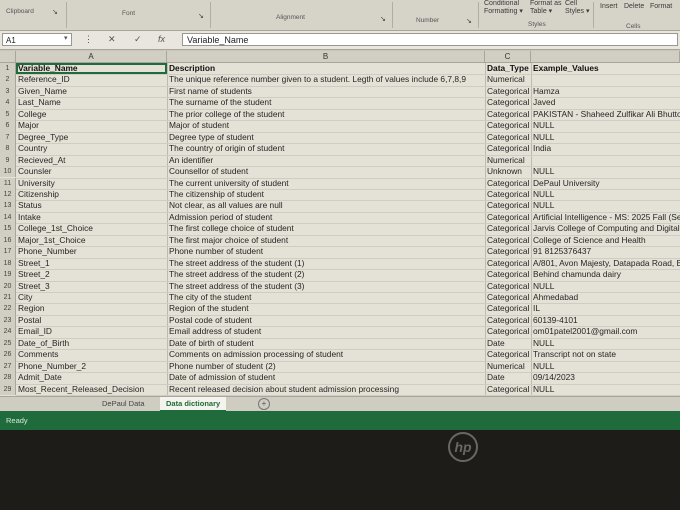  Describe the element at coordinates (91, 274) in the screenshot. I see `cell-variable-name: Street_2` at that location.